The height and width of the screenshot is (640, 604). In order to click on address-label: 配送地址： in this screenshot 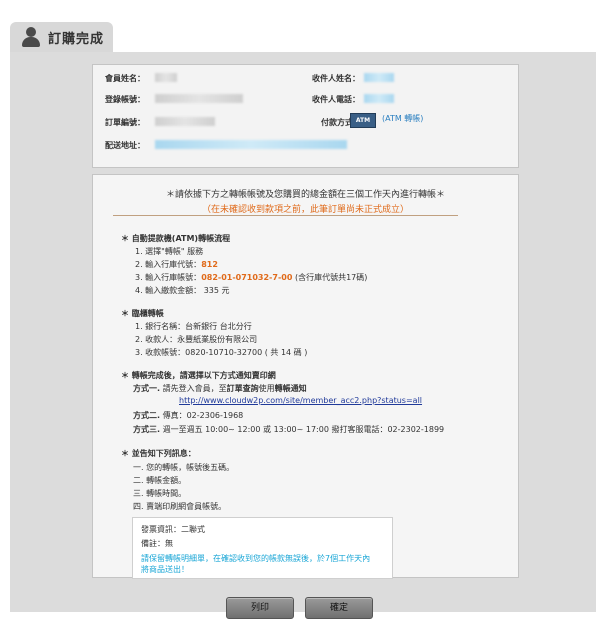, I will do `click(125, 145)`.